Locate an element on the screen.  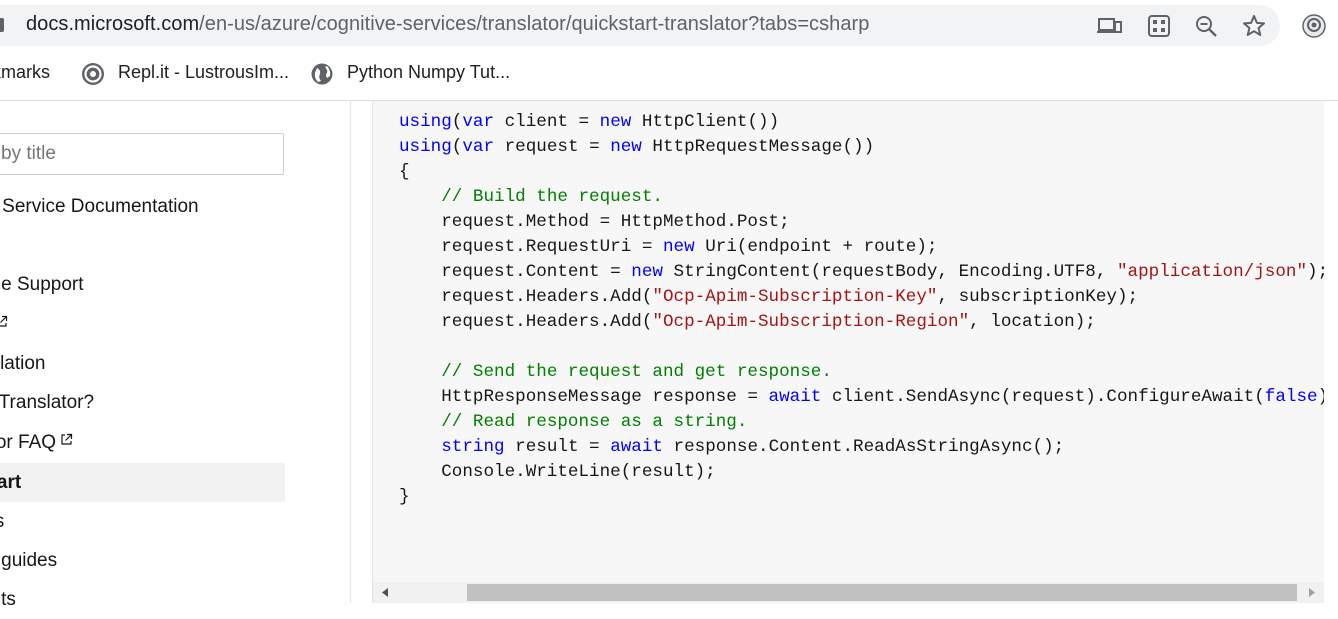
code-comment: // Read response as a string. is located at coordinates (594, 422).